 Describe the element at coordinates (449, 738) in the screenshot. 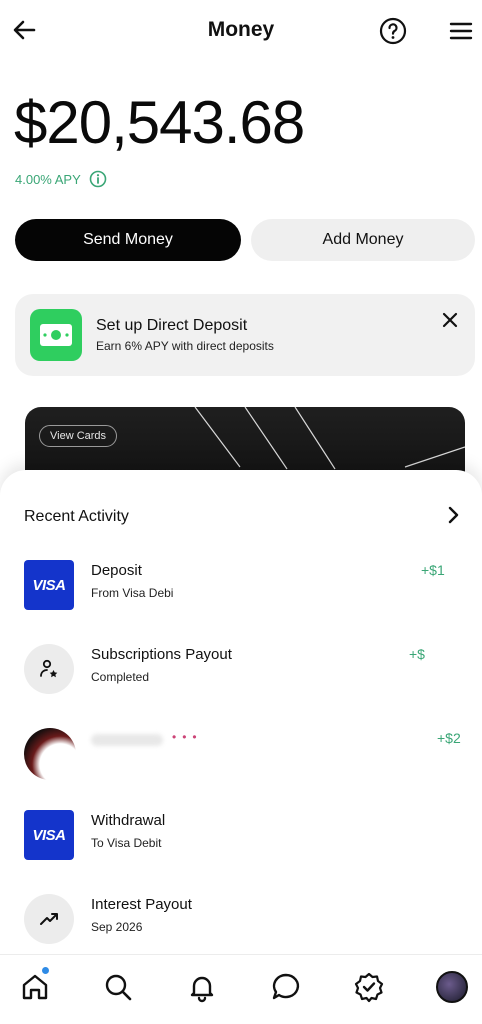

I see `activity-amount: +$2` at that location.